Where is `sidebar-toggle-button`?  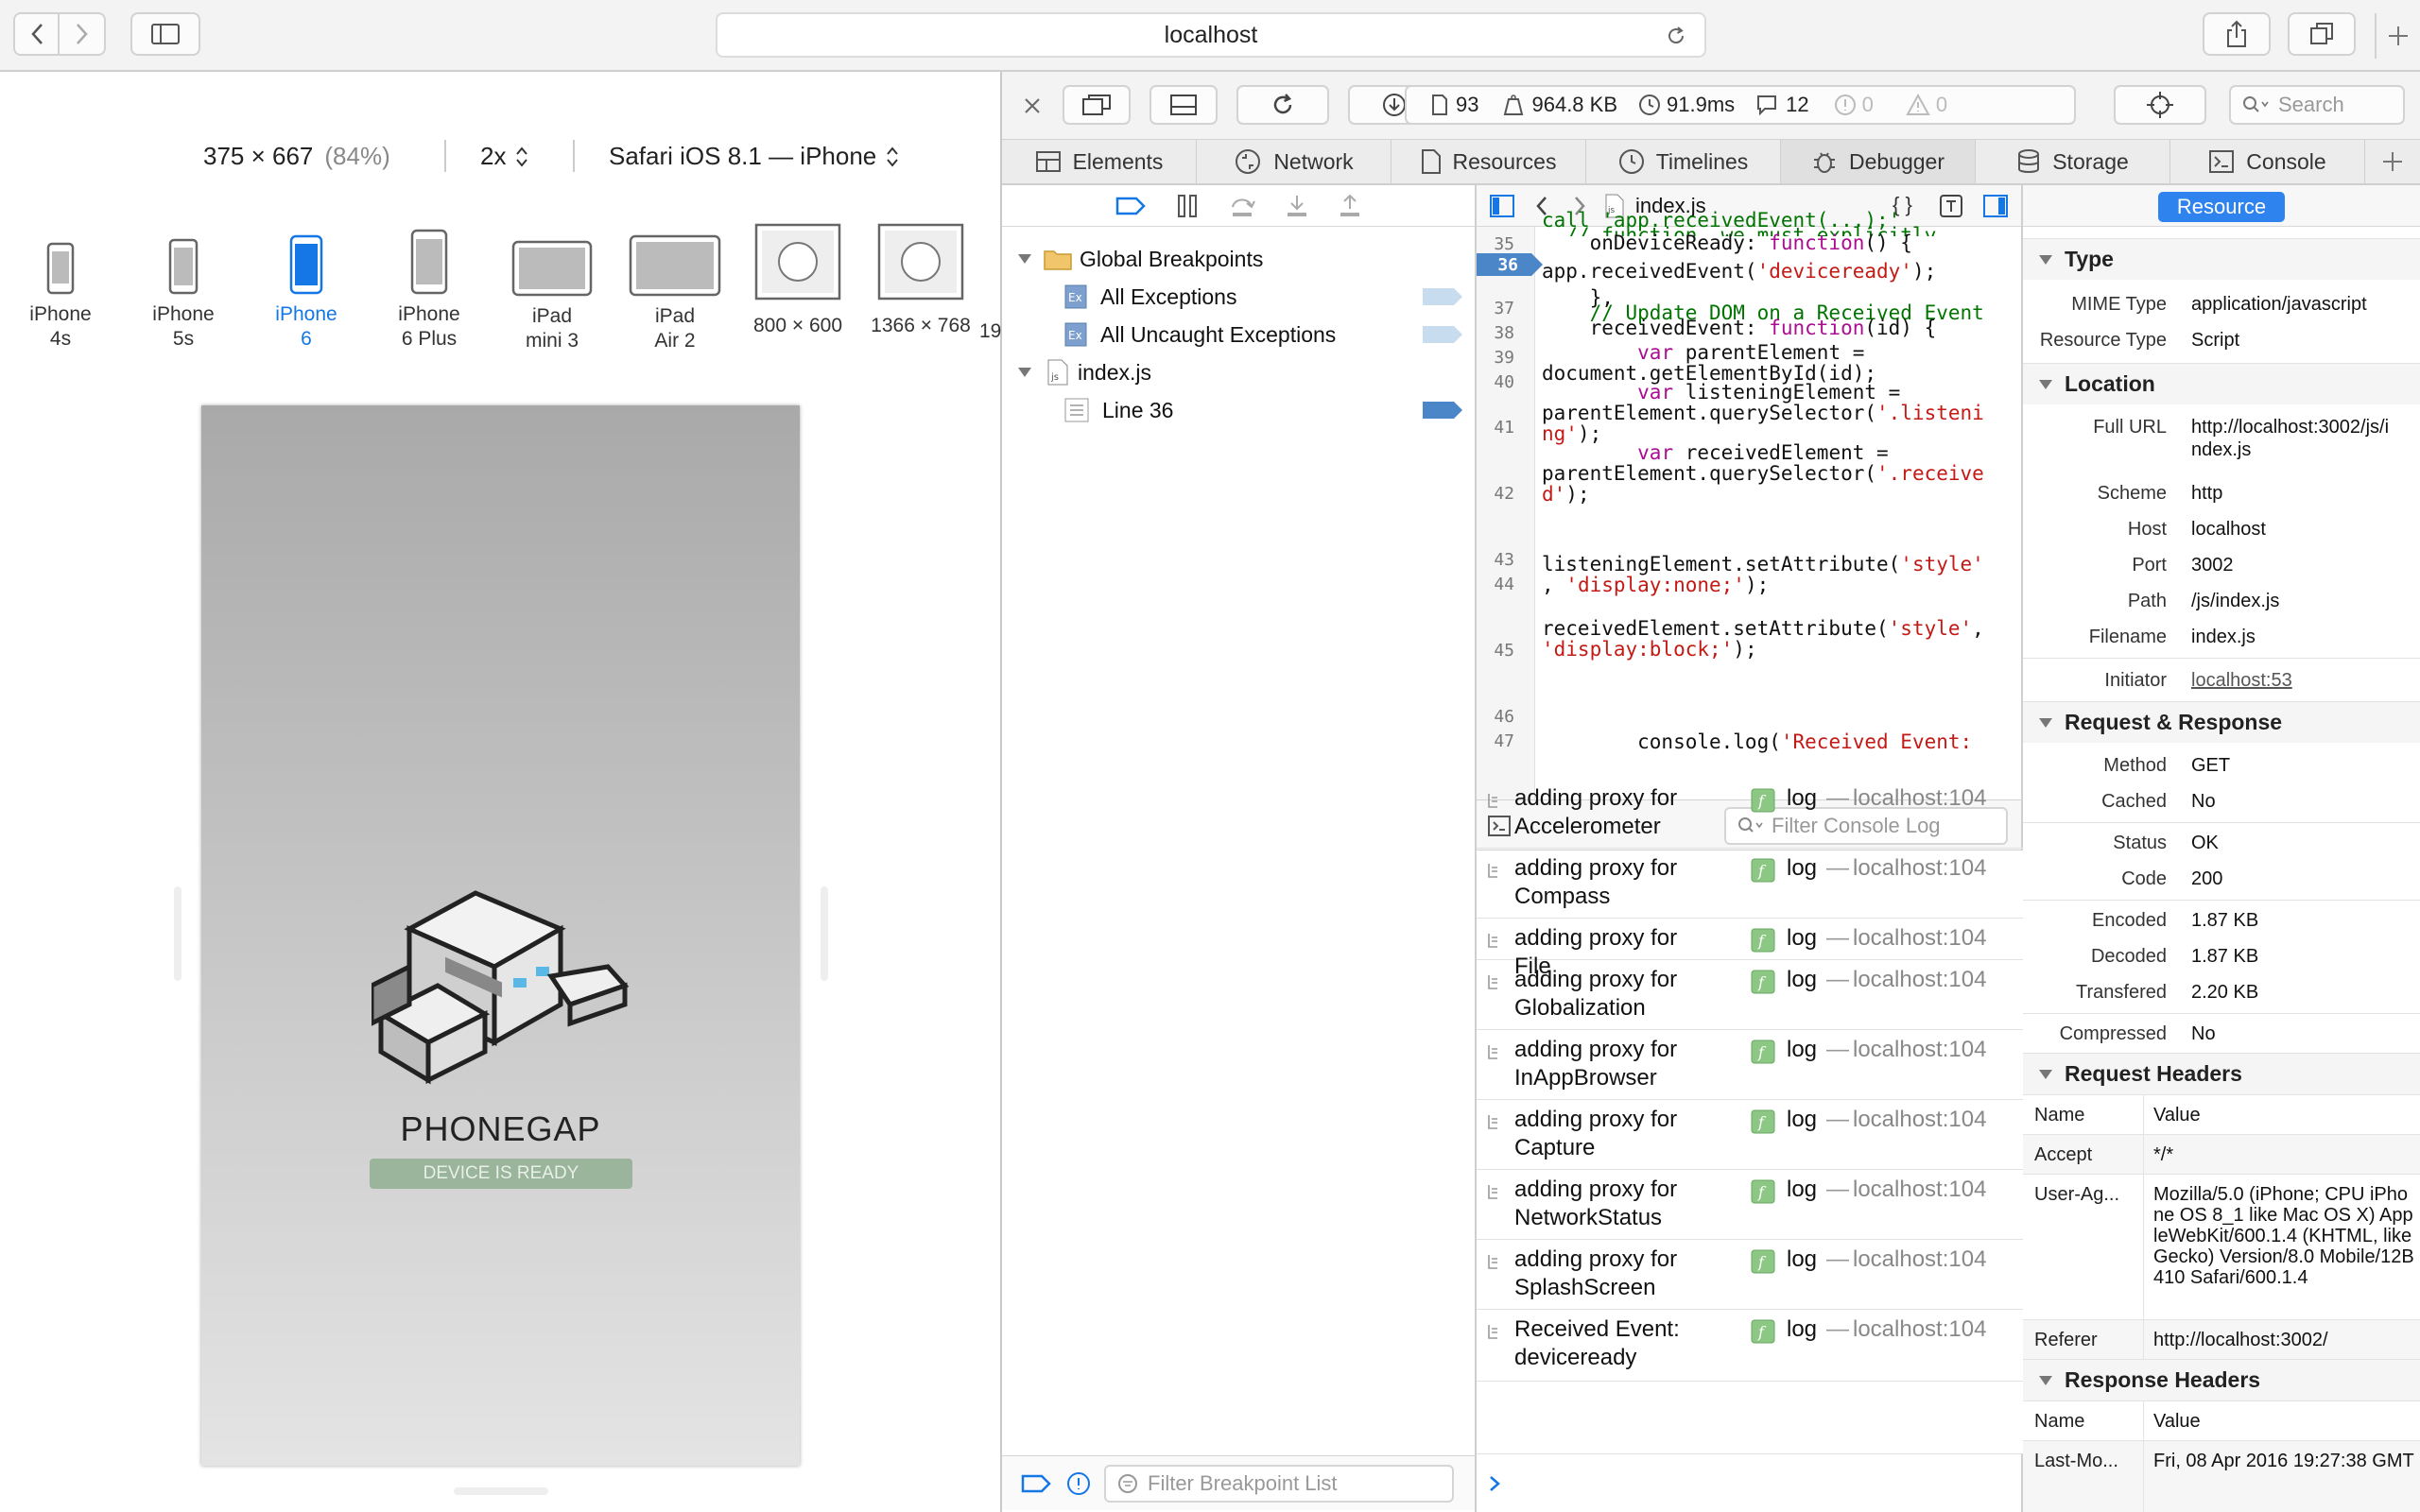
sidebar-toggle-button is located at coordinates (165, 34).